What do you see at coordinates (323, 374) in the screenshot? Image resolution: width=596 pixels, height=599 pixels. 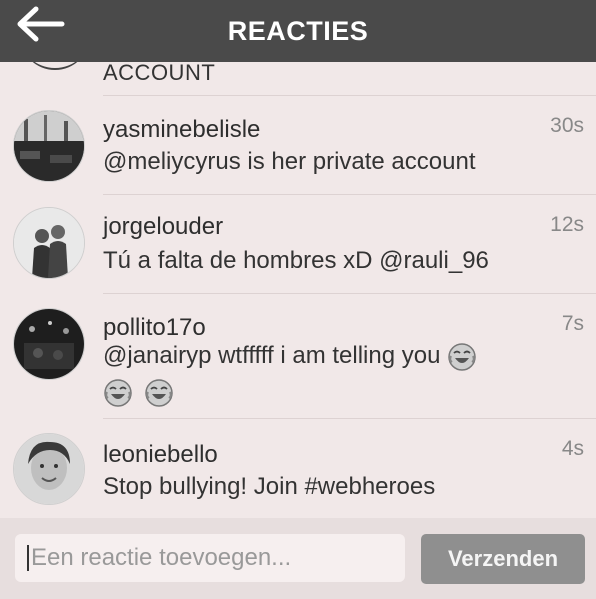 I see `comment-text: @janairyp wtfffff i am telling you` at bounding box center [323, 374].